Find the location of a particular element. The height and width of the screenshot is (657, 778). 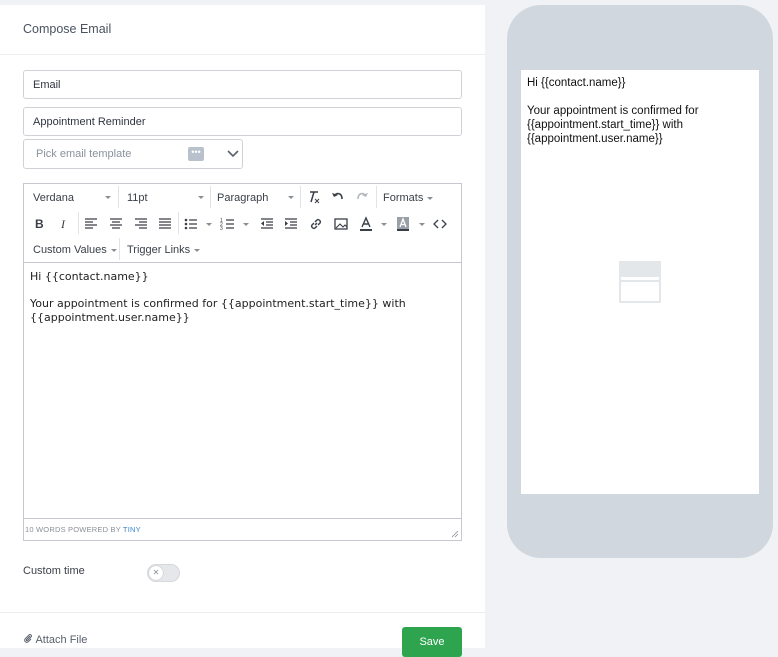

attach-file-label: Attach File is located at coordinates (61, 640).